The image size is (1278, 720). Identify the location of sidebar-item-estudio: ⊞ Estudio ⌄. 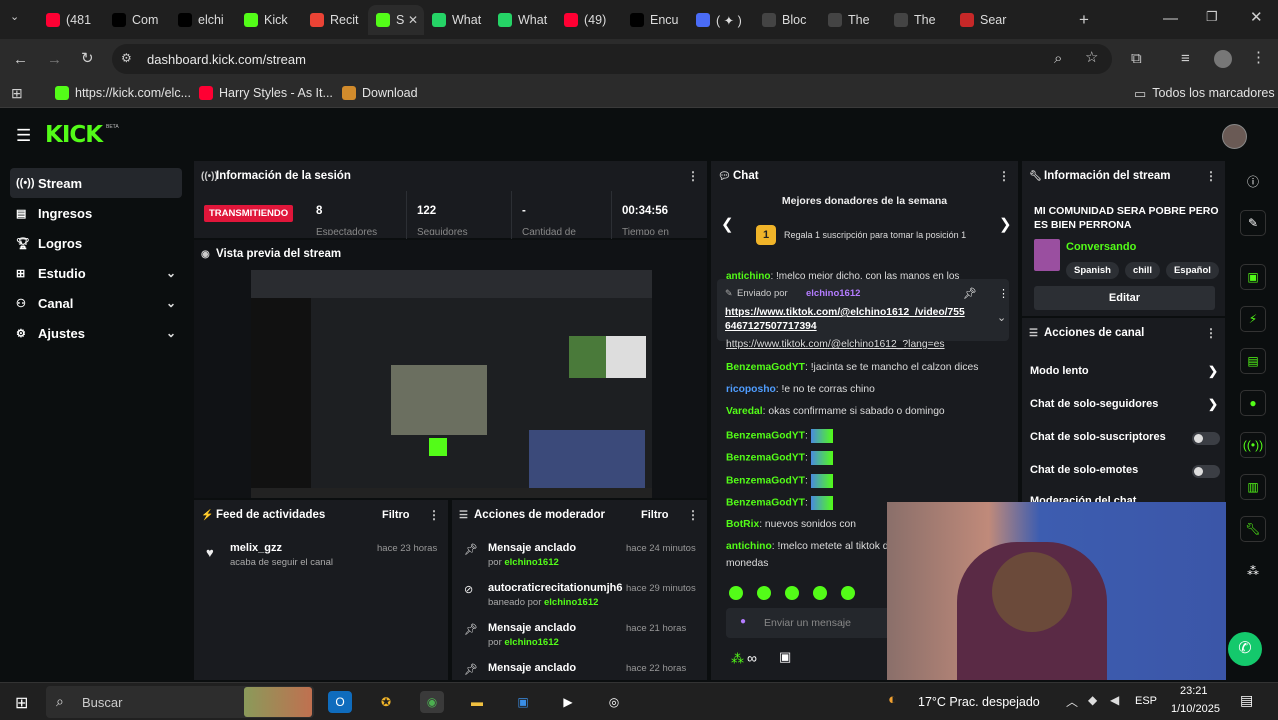
(96, 273).